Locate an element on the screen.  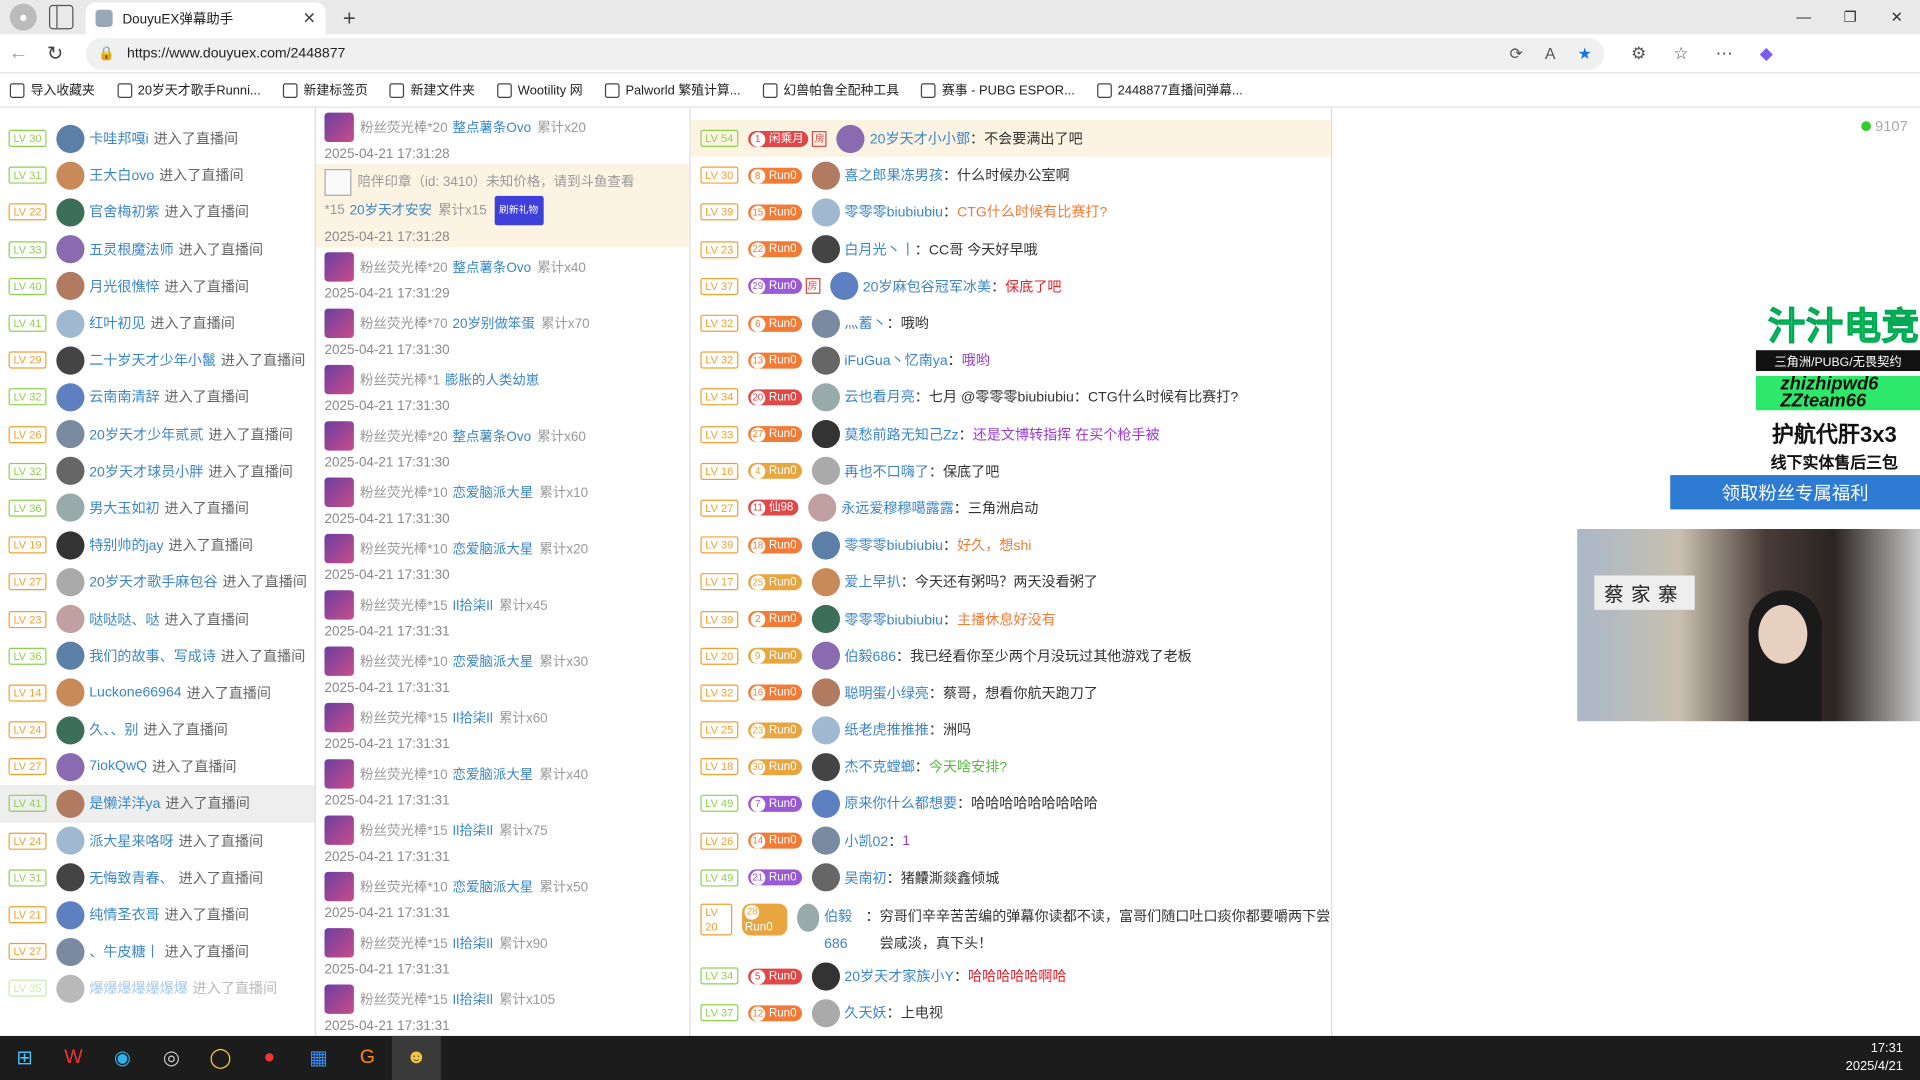
username: 男大玉如初 is located at coordinates (124, 508).